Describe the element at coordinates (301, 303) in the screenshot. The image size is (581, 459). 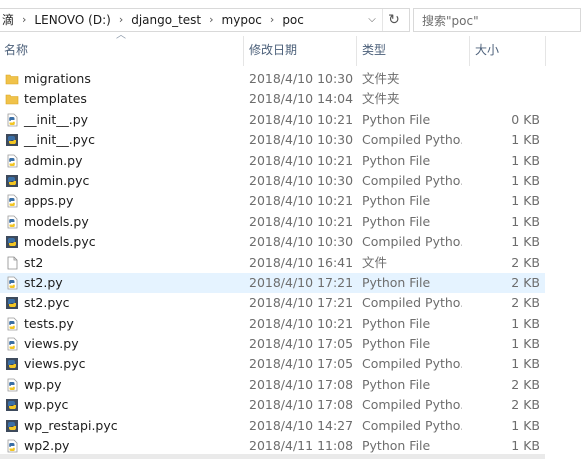
I see `file-modified-date: 2018/4/10 17:21` at that location.